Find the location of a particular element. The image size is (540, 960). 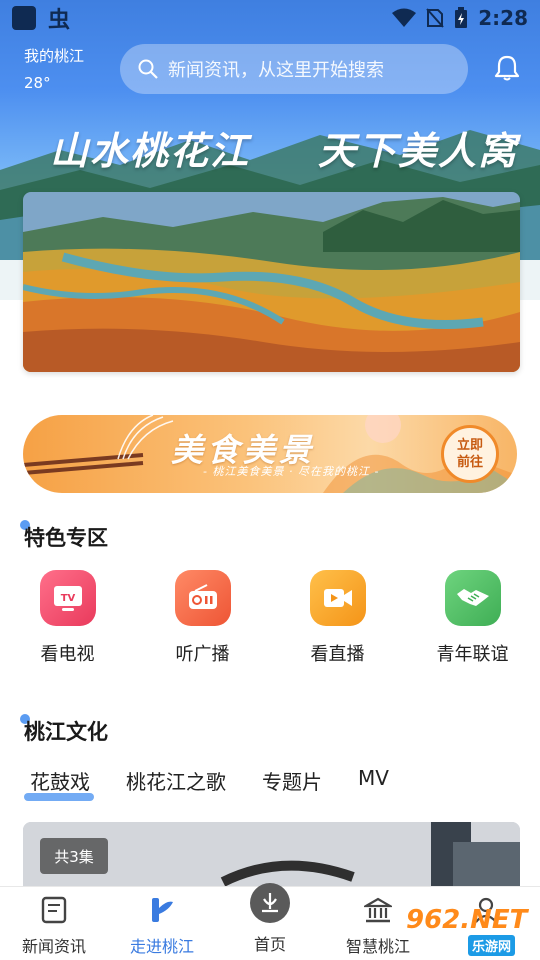

search-placeholder: 新闻资讯，从这里开始搜索 is located at coordinates (276, 70).